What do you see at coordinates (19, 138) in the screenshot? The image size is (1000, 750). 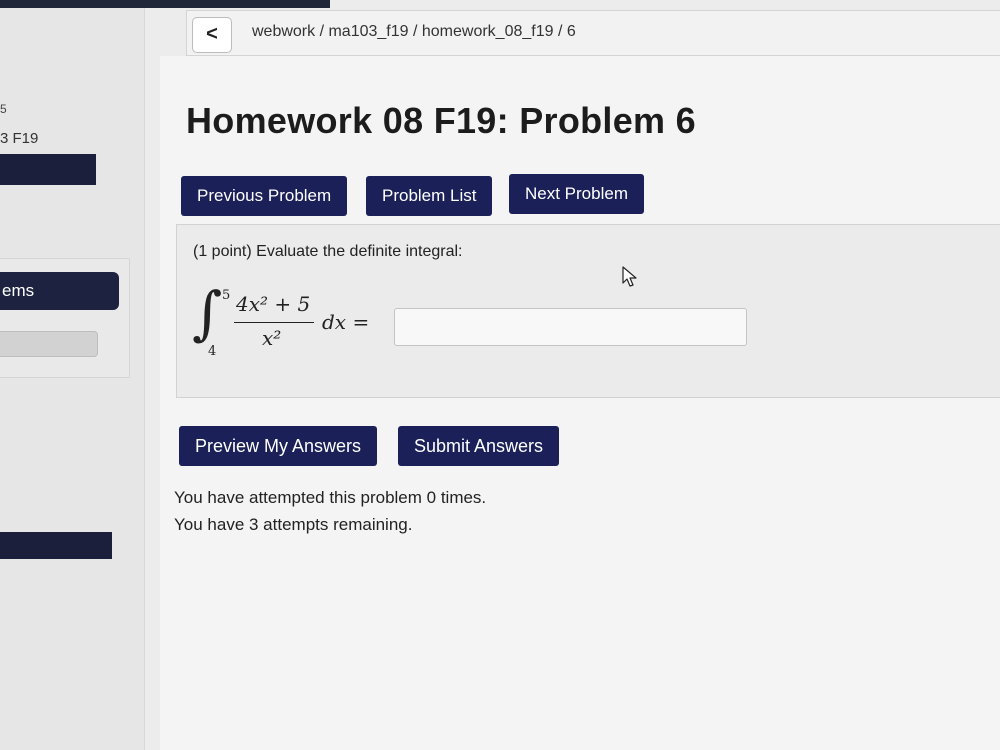 I see `sidebar-course-label: 3 F19` at bounding box center [19, 138].